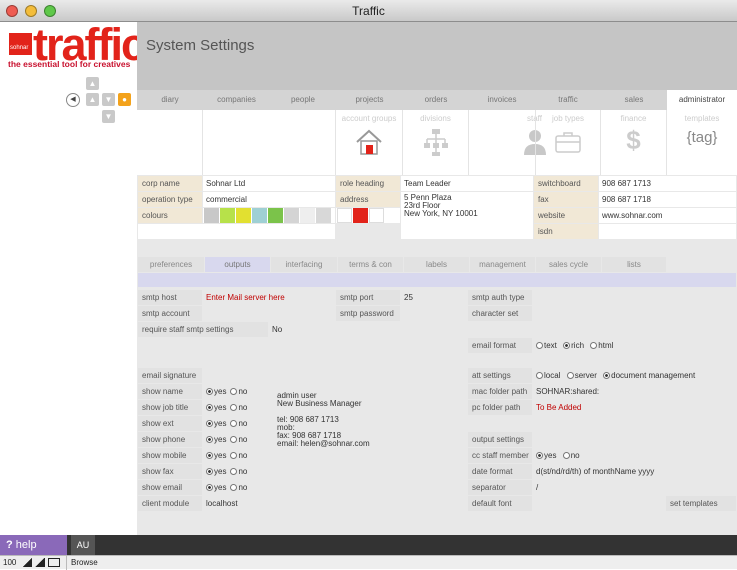 The width and height of the screenshot is (737, 570). Describe the element at coordinates (702, 100) in the screenshot. I see `tab-administrator: administrator` at that location.